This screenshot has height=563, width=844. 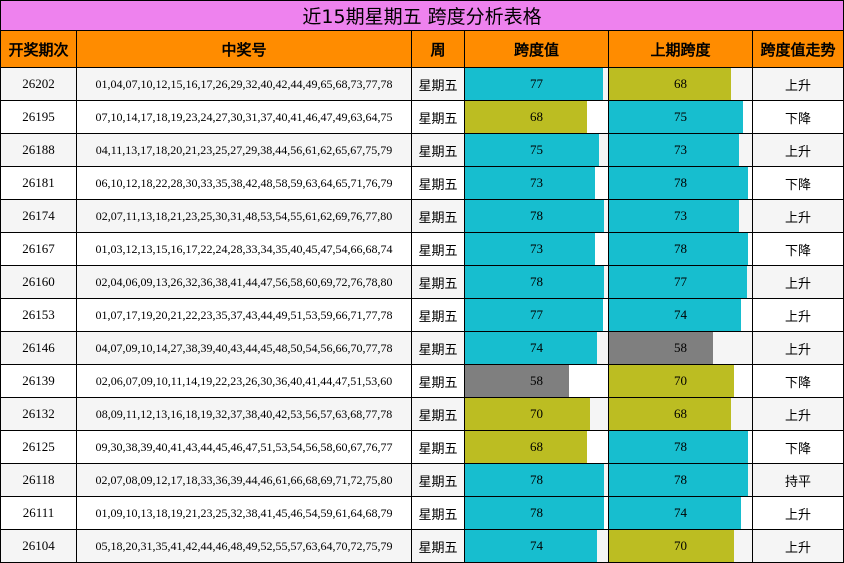 I want to click on span-value: 58, so click(x=536, y=380).